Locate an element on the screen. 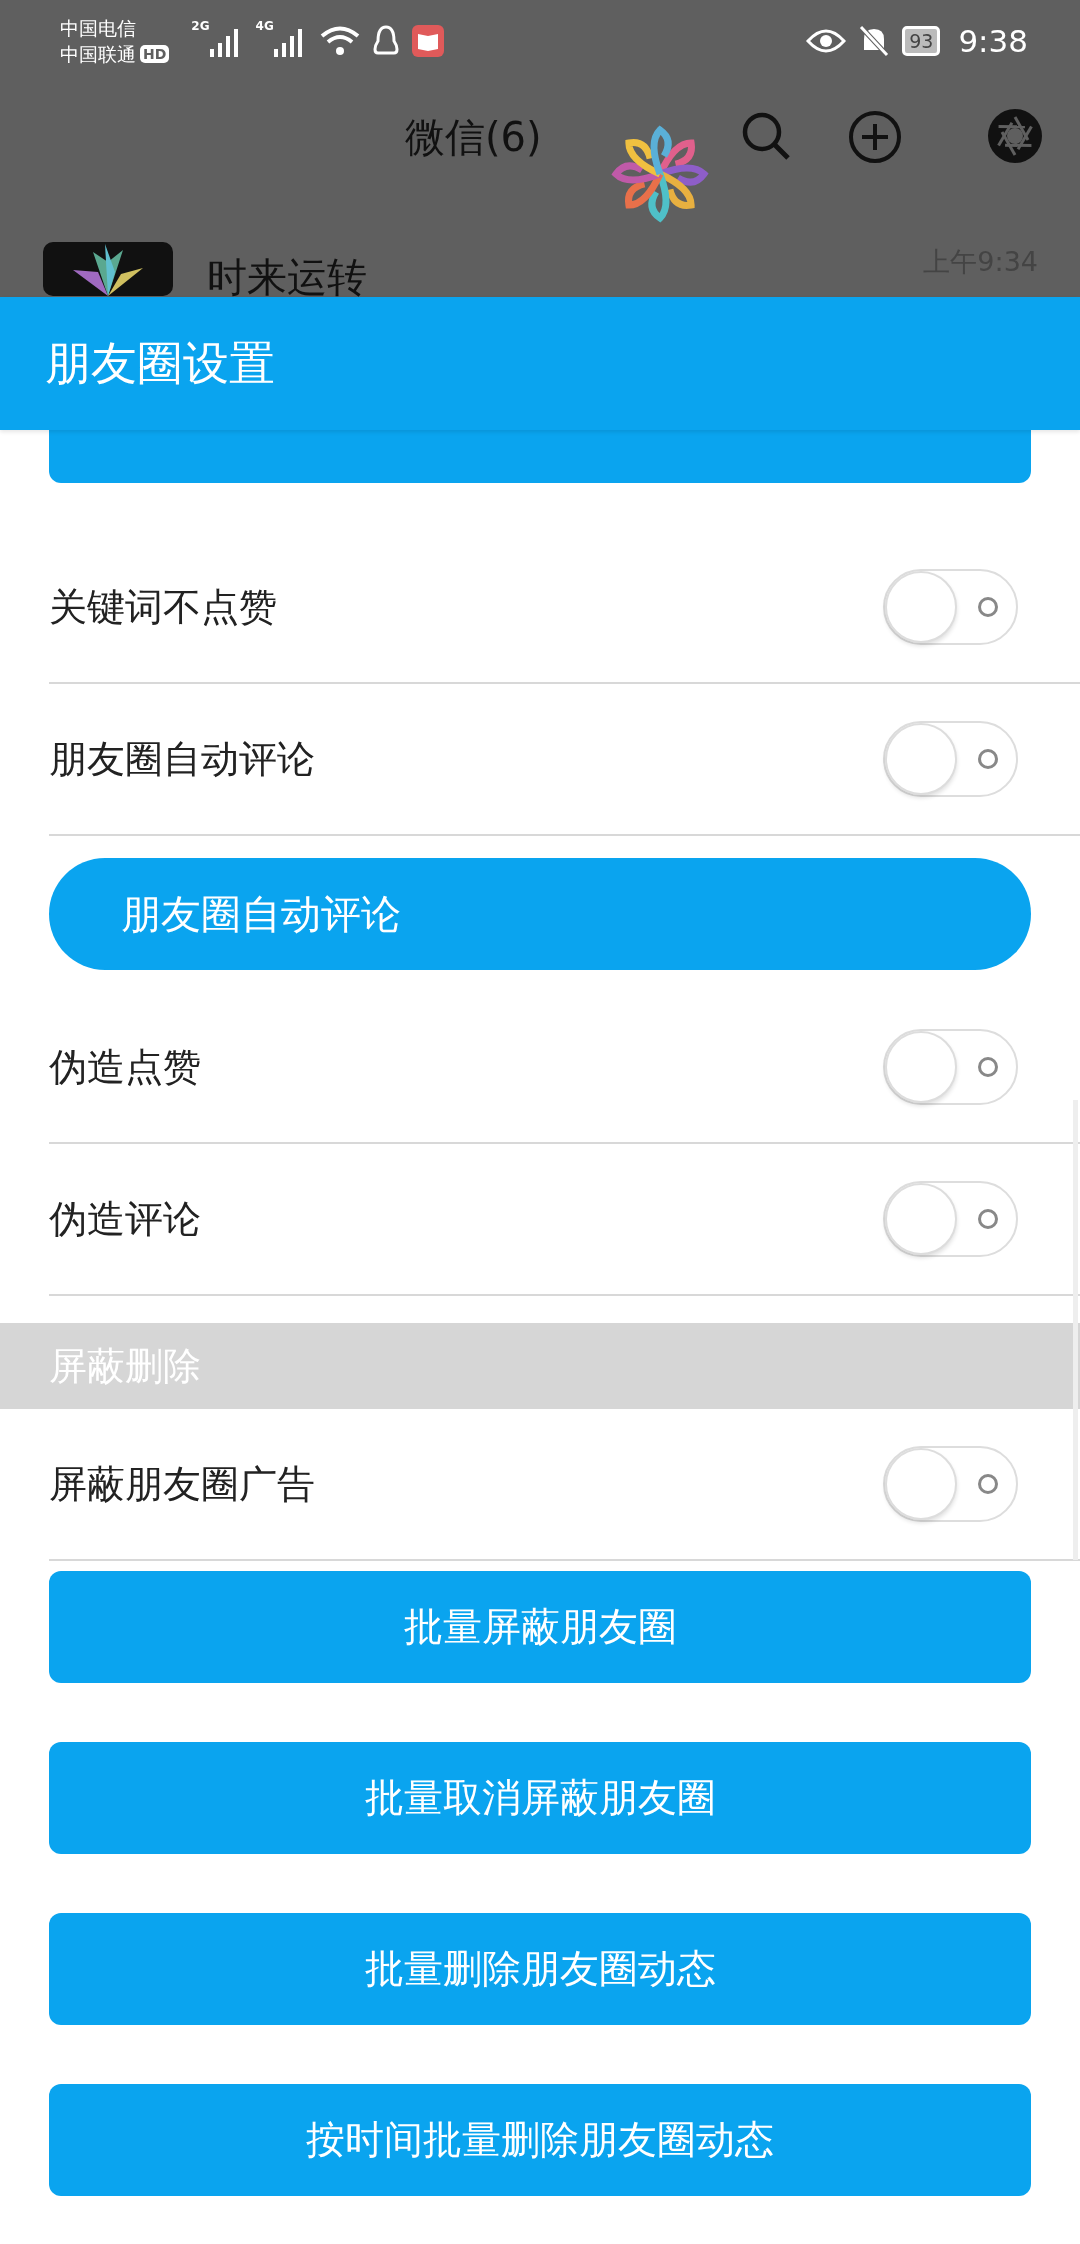 The width and height of the screenshot is (1080, 2244). battery-icon: 93 is located at coordinates (921, 41).